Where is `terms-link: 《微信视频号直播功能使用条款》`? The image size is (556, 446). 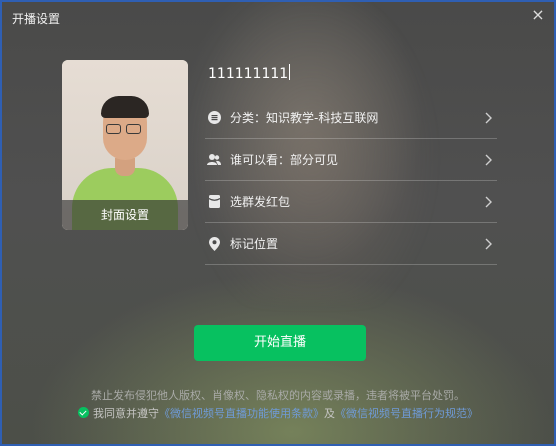
terms-link: 《微信视频号直播功能使用条款》 is located at coordinates (241, 413).